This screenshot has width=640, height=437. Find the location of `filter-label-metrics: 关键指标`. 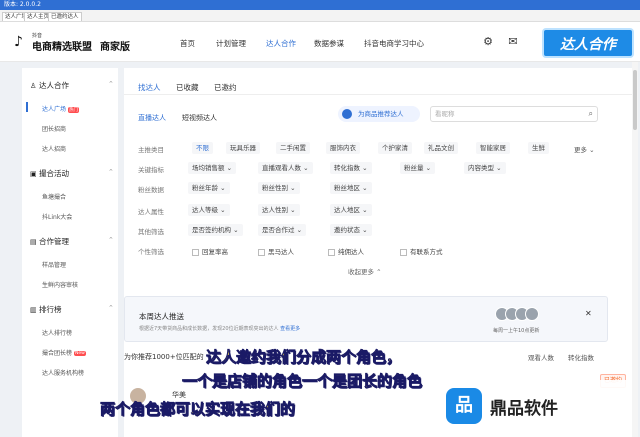

filter-label-metrics: 关键指标 is located at coordinates (151, 170).